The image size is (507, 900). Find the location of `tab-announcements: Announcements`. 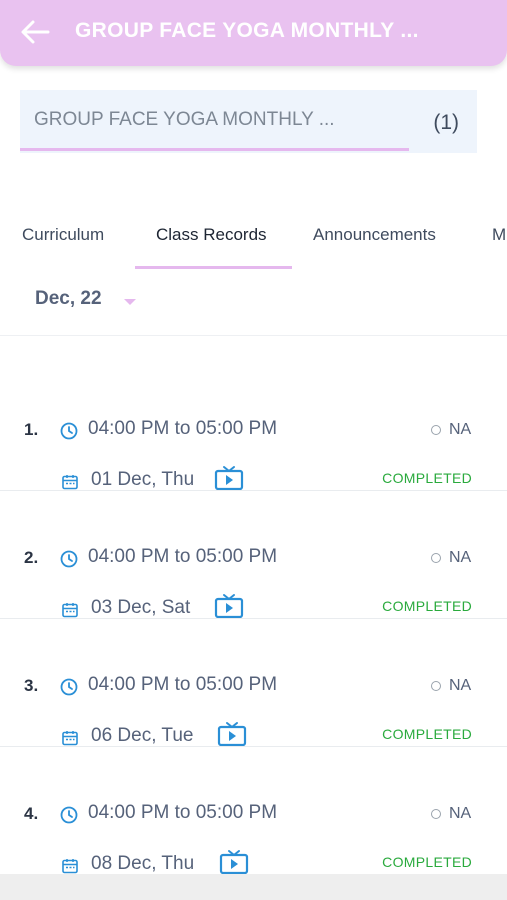

tab-announcements: Announcements is located at coordinates (374, 235).